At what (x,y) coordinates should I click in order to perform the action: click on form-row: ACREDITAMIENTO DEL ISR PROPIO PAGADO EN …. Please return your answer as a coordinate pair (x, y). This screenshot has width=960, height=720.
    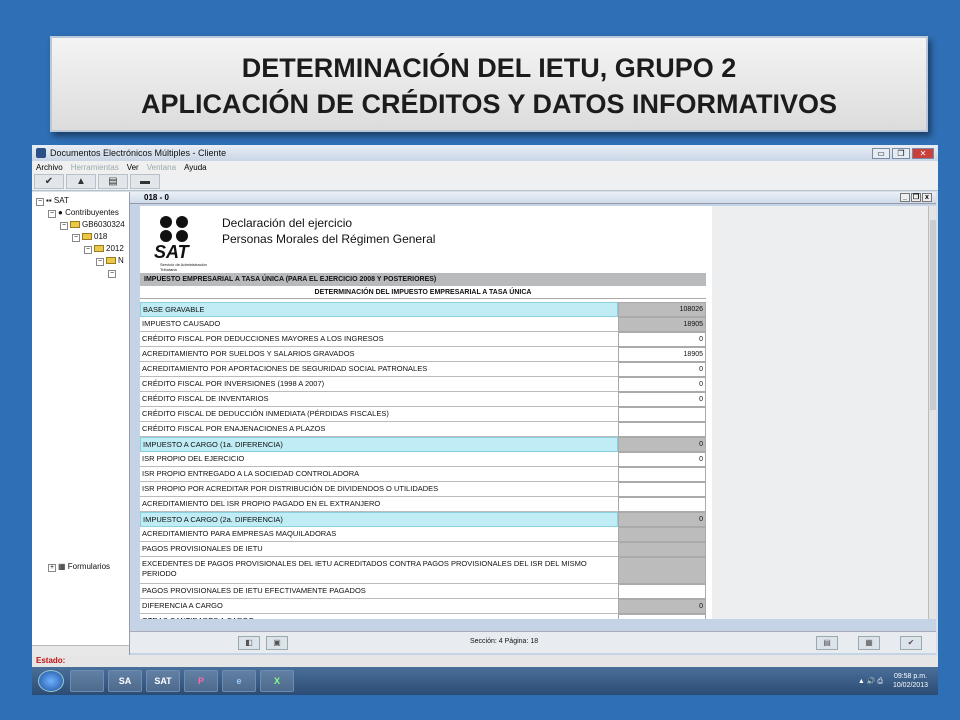
    Looking at the image, I should click on (423, 504).